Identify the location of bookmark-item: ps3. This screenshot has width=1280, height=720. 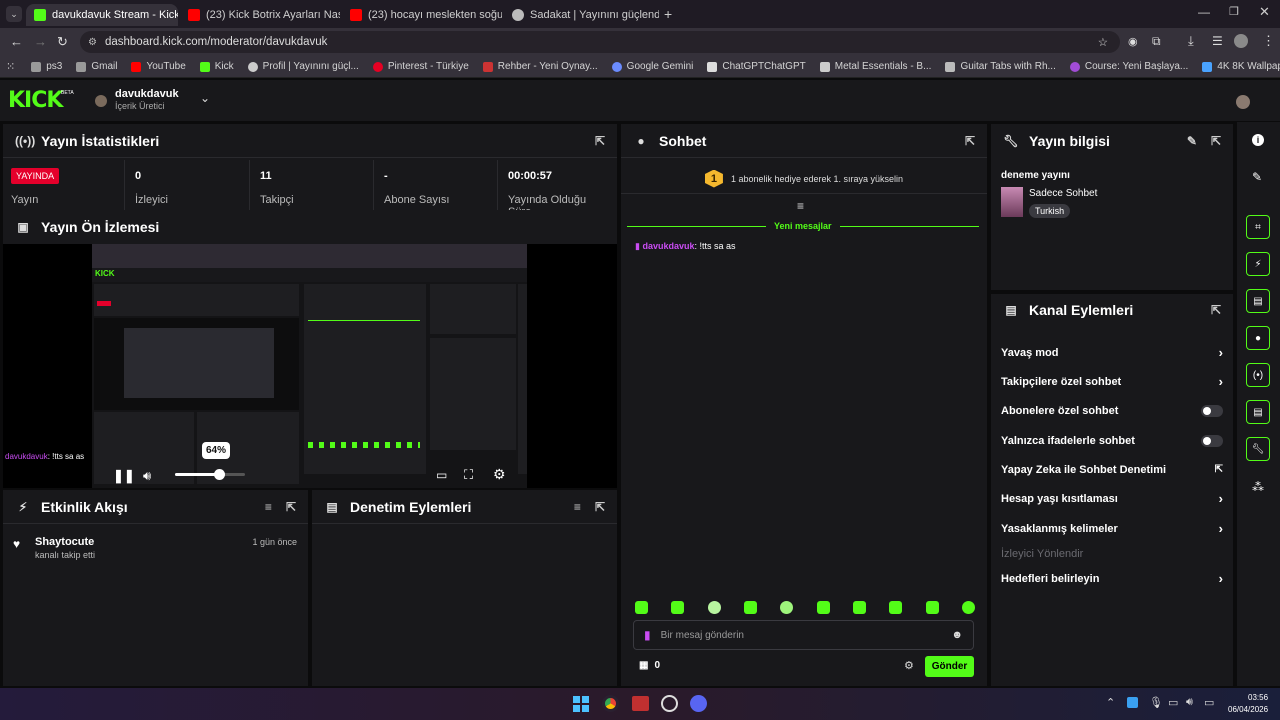
(46, 66).